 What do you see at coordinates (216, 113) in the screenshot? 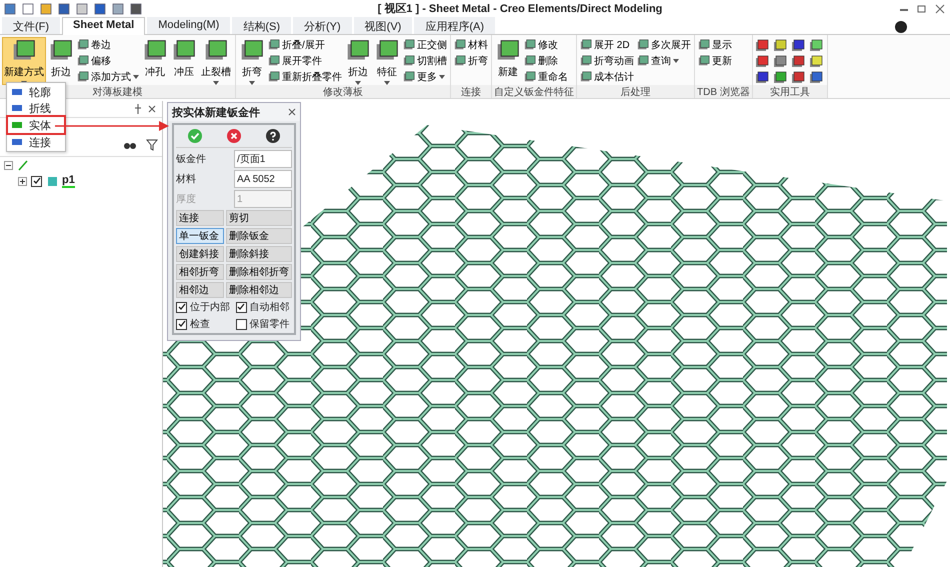
I see `dialog-title: 按实体新建钣金件` at bounding box center [216, 113].